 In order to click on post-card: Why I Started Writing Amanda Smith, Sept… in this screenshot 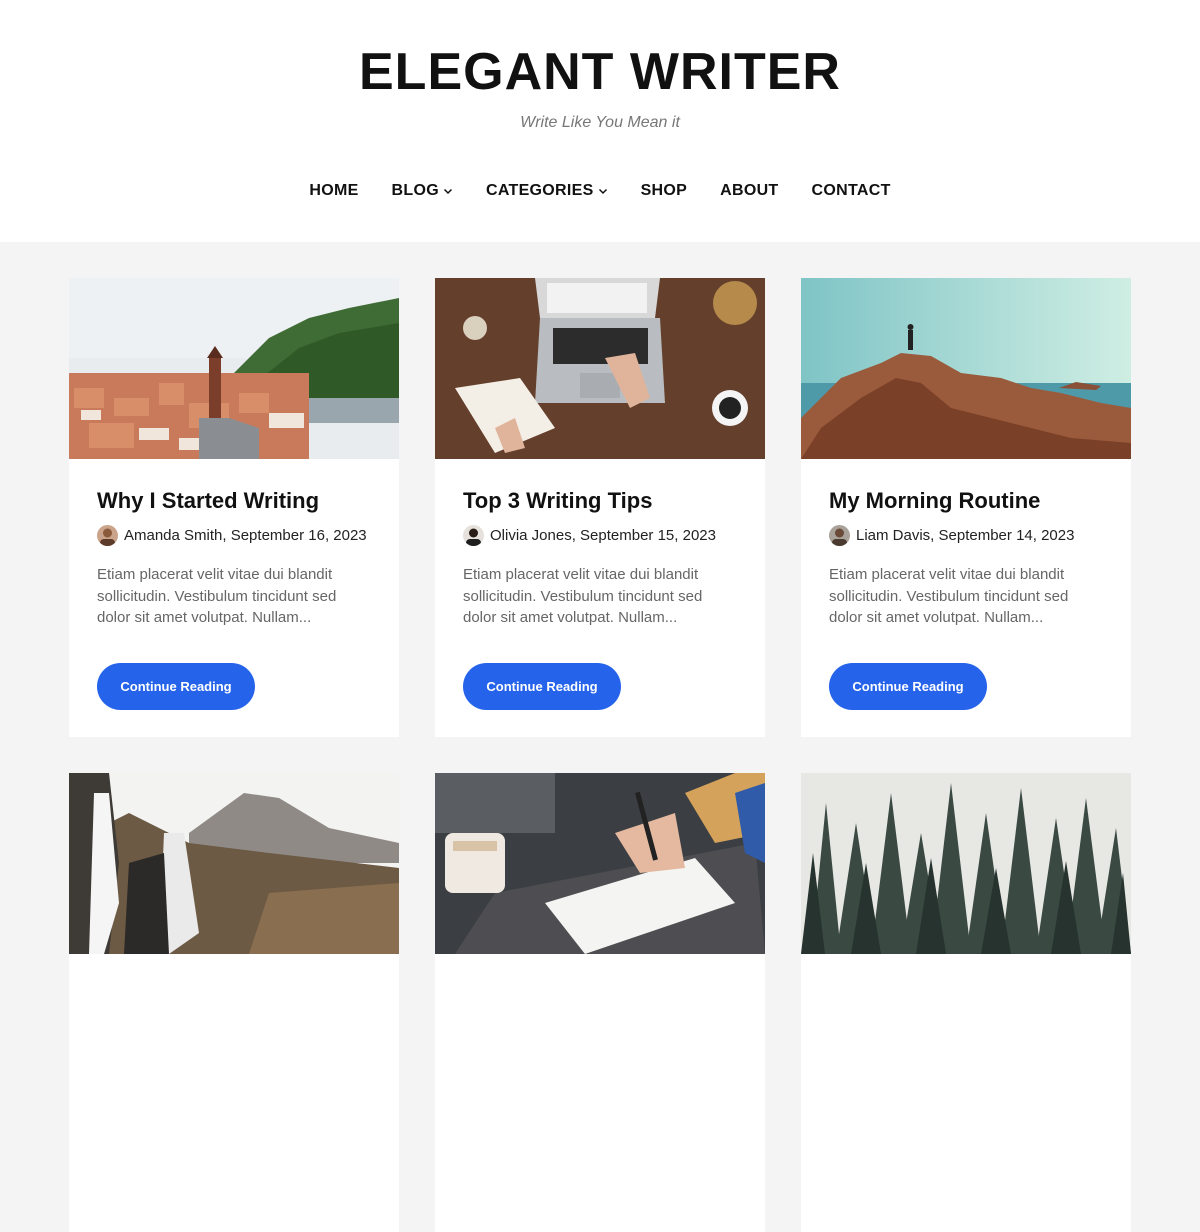, I will do `click(234, 507)`.